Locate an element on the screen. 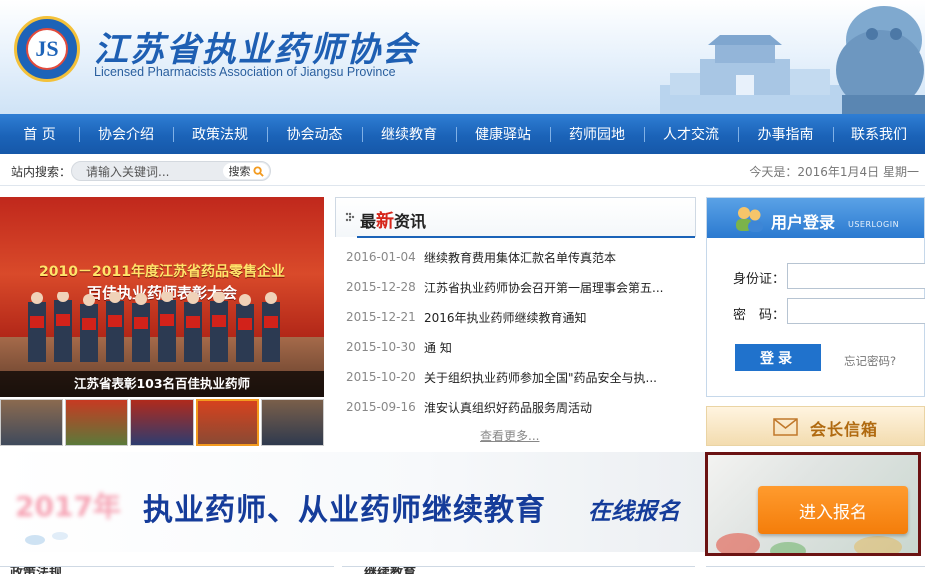 This screenshot has width=925, height=574. search-bar: 站内搜索： 搜索 今天是：2016年1月4日 星期一 is located at coordinates (462, 170).